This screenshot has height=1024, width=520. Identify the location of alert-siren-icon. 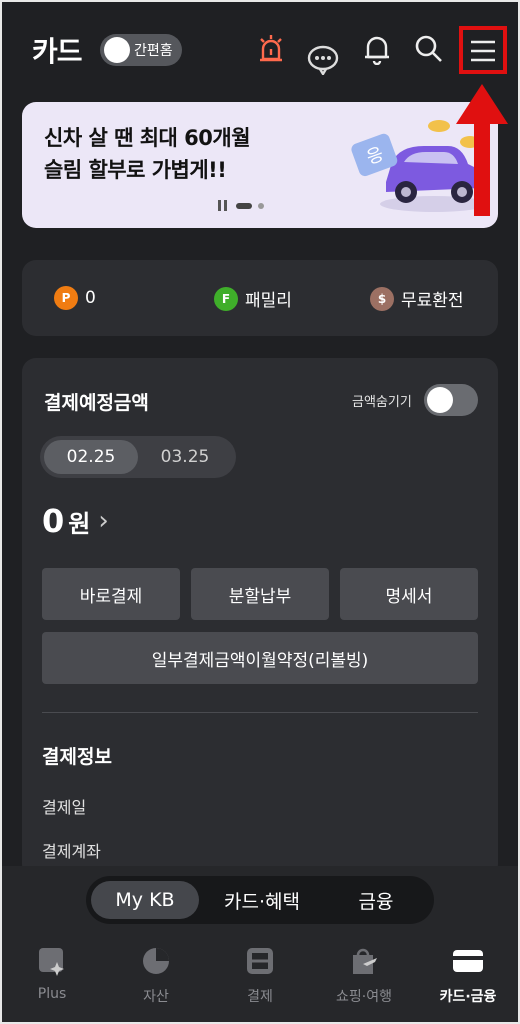
(271, 49).